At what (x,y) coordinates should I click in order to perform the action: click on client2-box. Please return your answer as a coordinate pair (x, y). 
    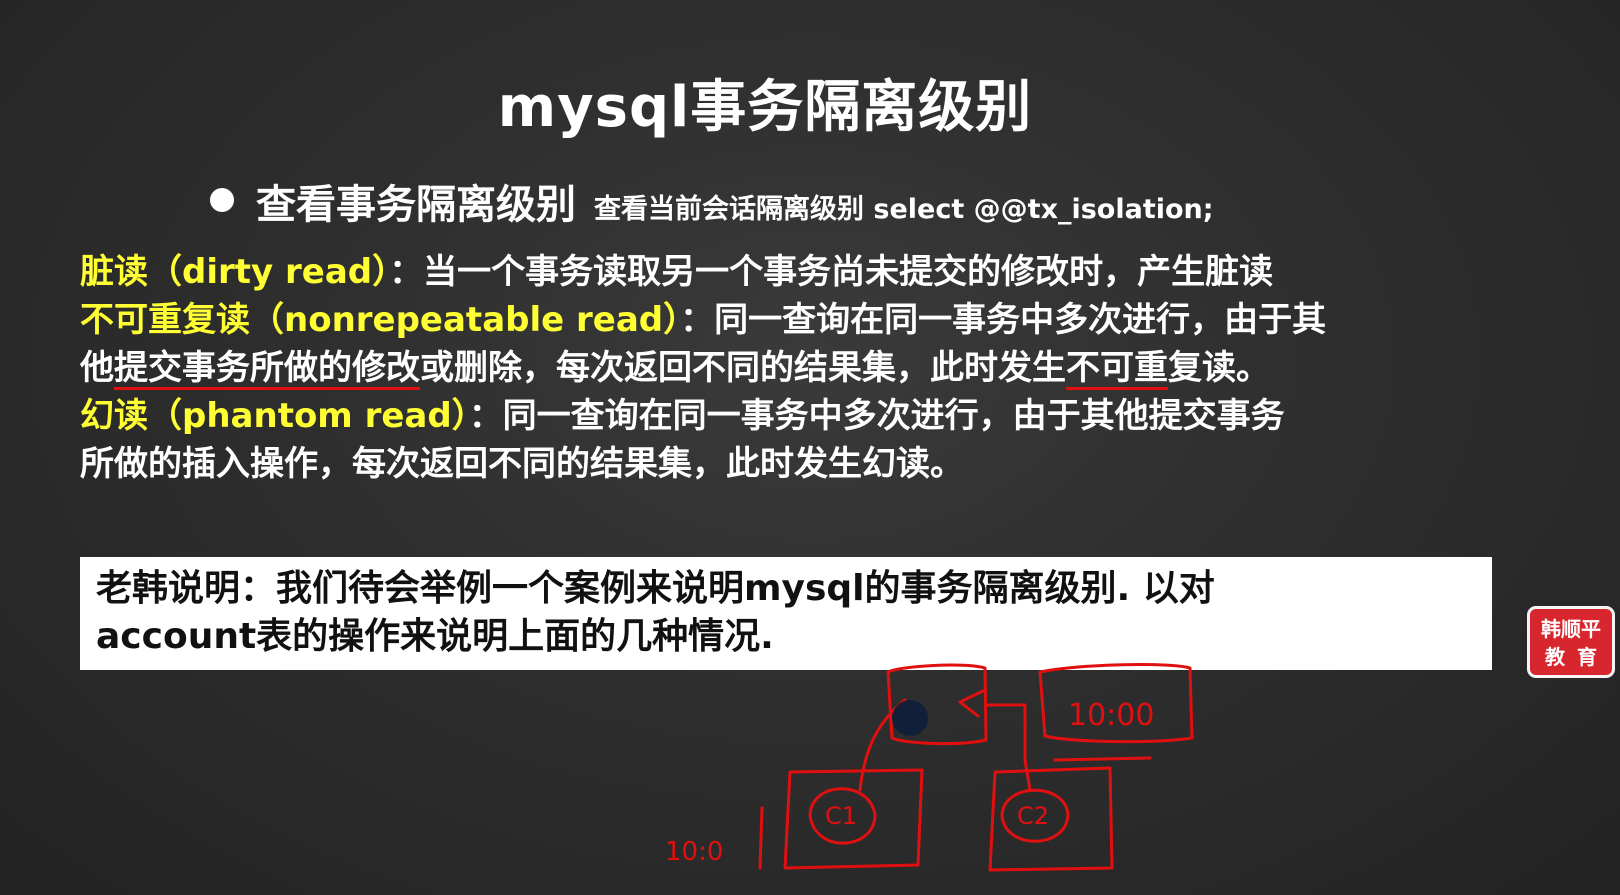
    Looking at the image, I should click on (1051, 819).